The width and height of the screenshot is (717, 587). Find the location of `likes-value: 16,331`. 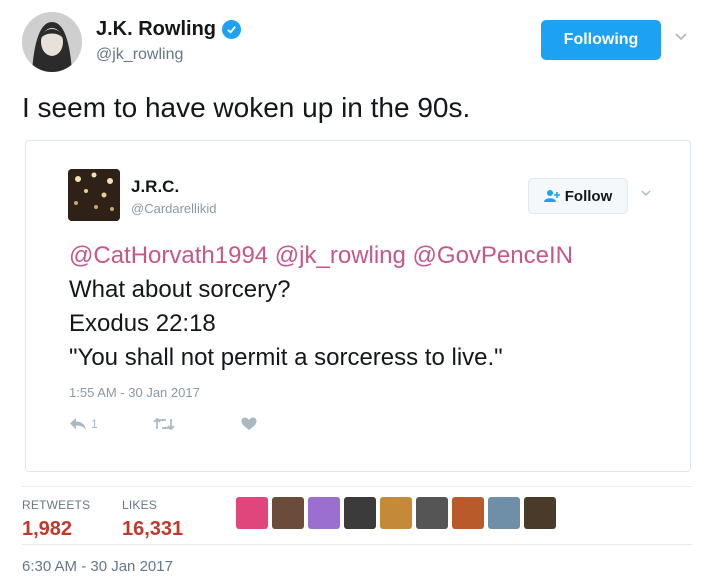

likes-value: 16,331 is located at coordinates (153, 529).